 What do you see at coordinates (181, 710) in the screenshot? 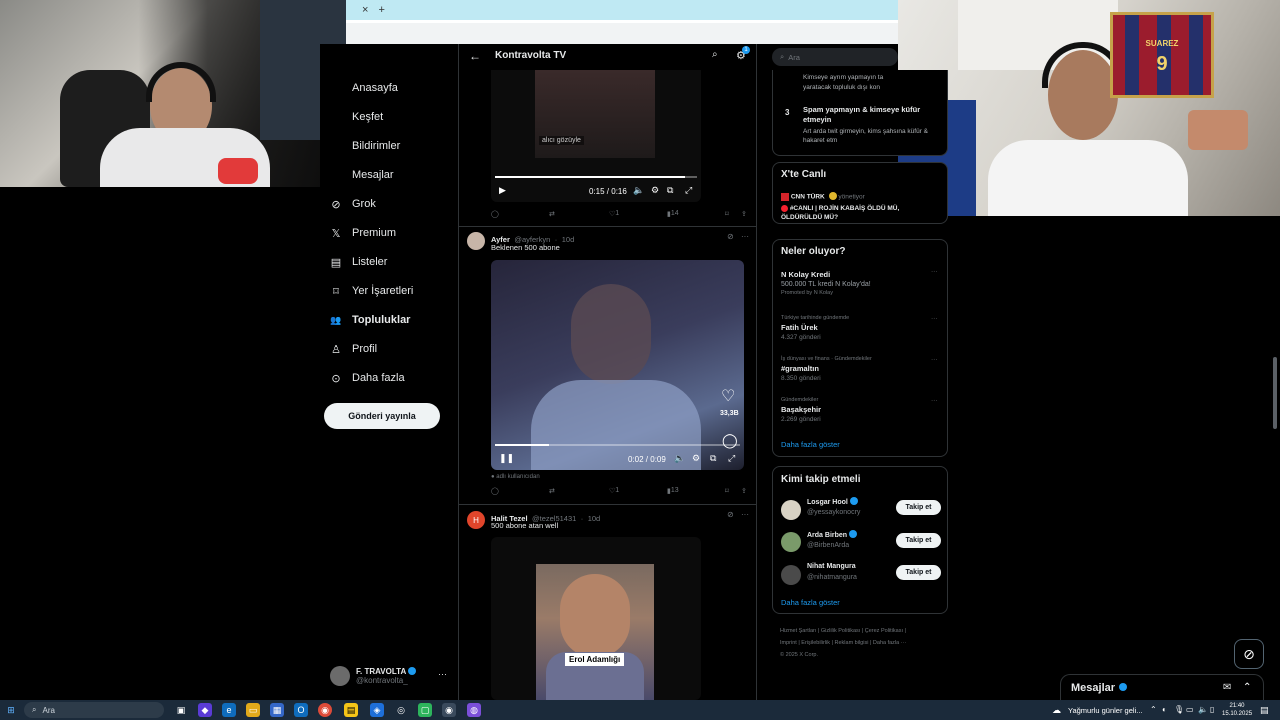
I see `task-view-icon: ▣` at bounding box center [181, 710].